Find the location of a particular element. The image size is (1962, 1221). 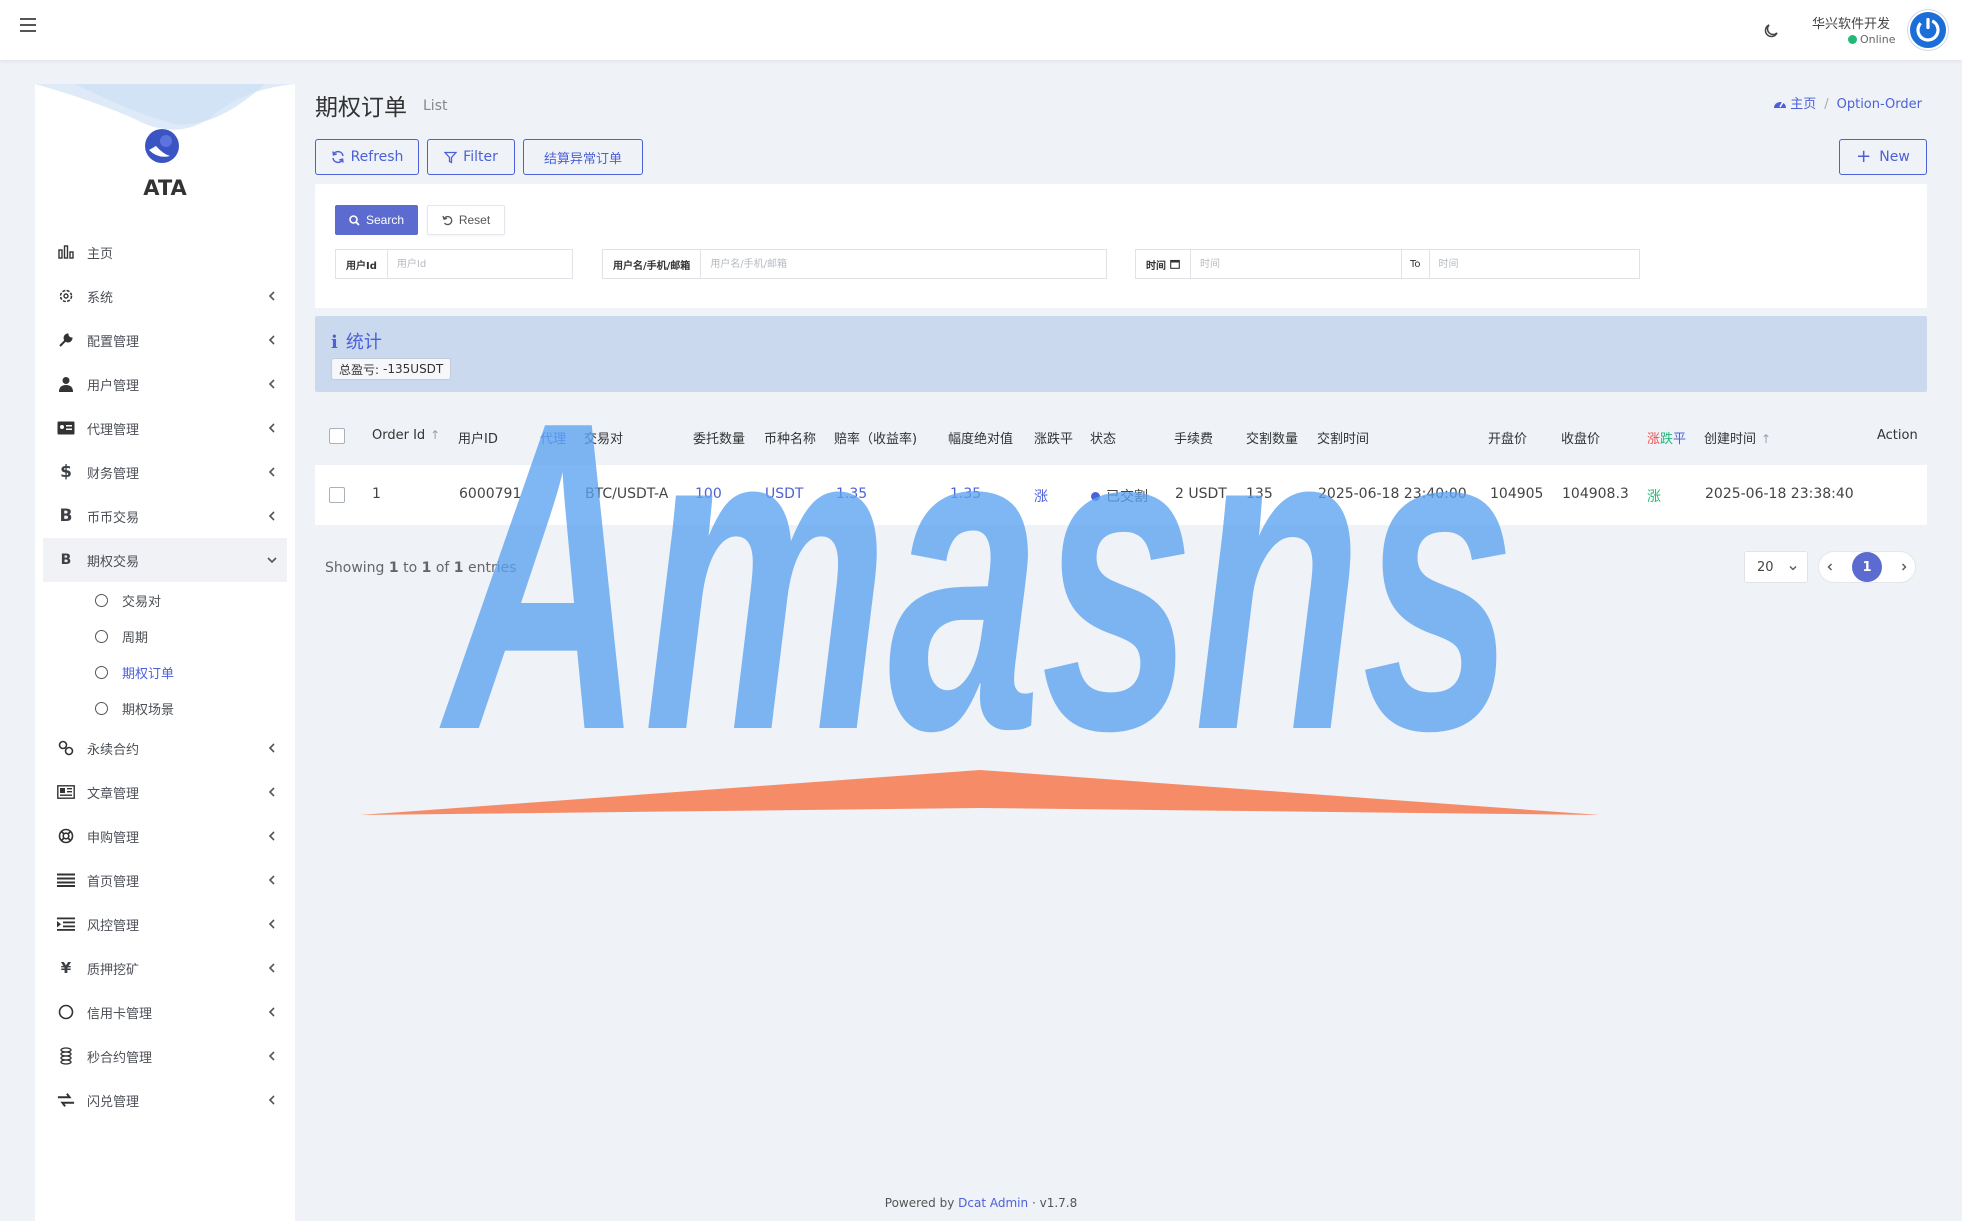

search-icon is located at coordinates (354, 220).